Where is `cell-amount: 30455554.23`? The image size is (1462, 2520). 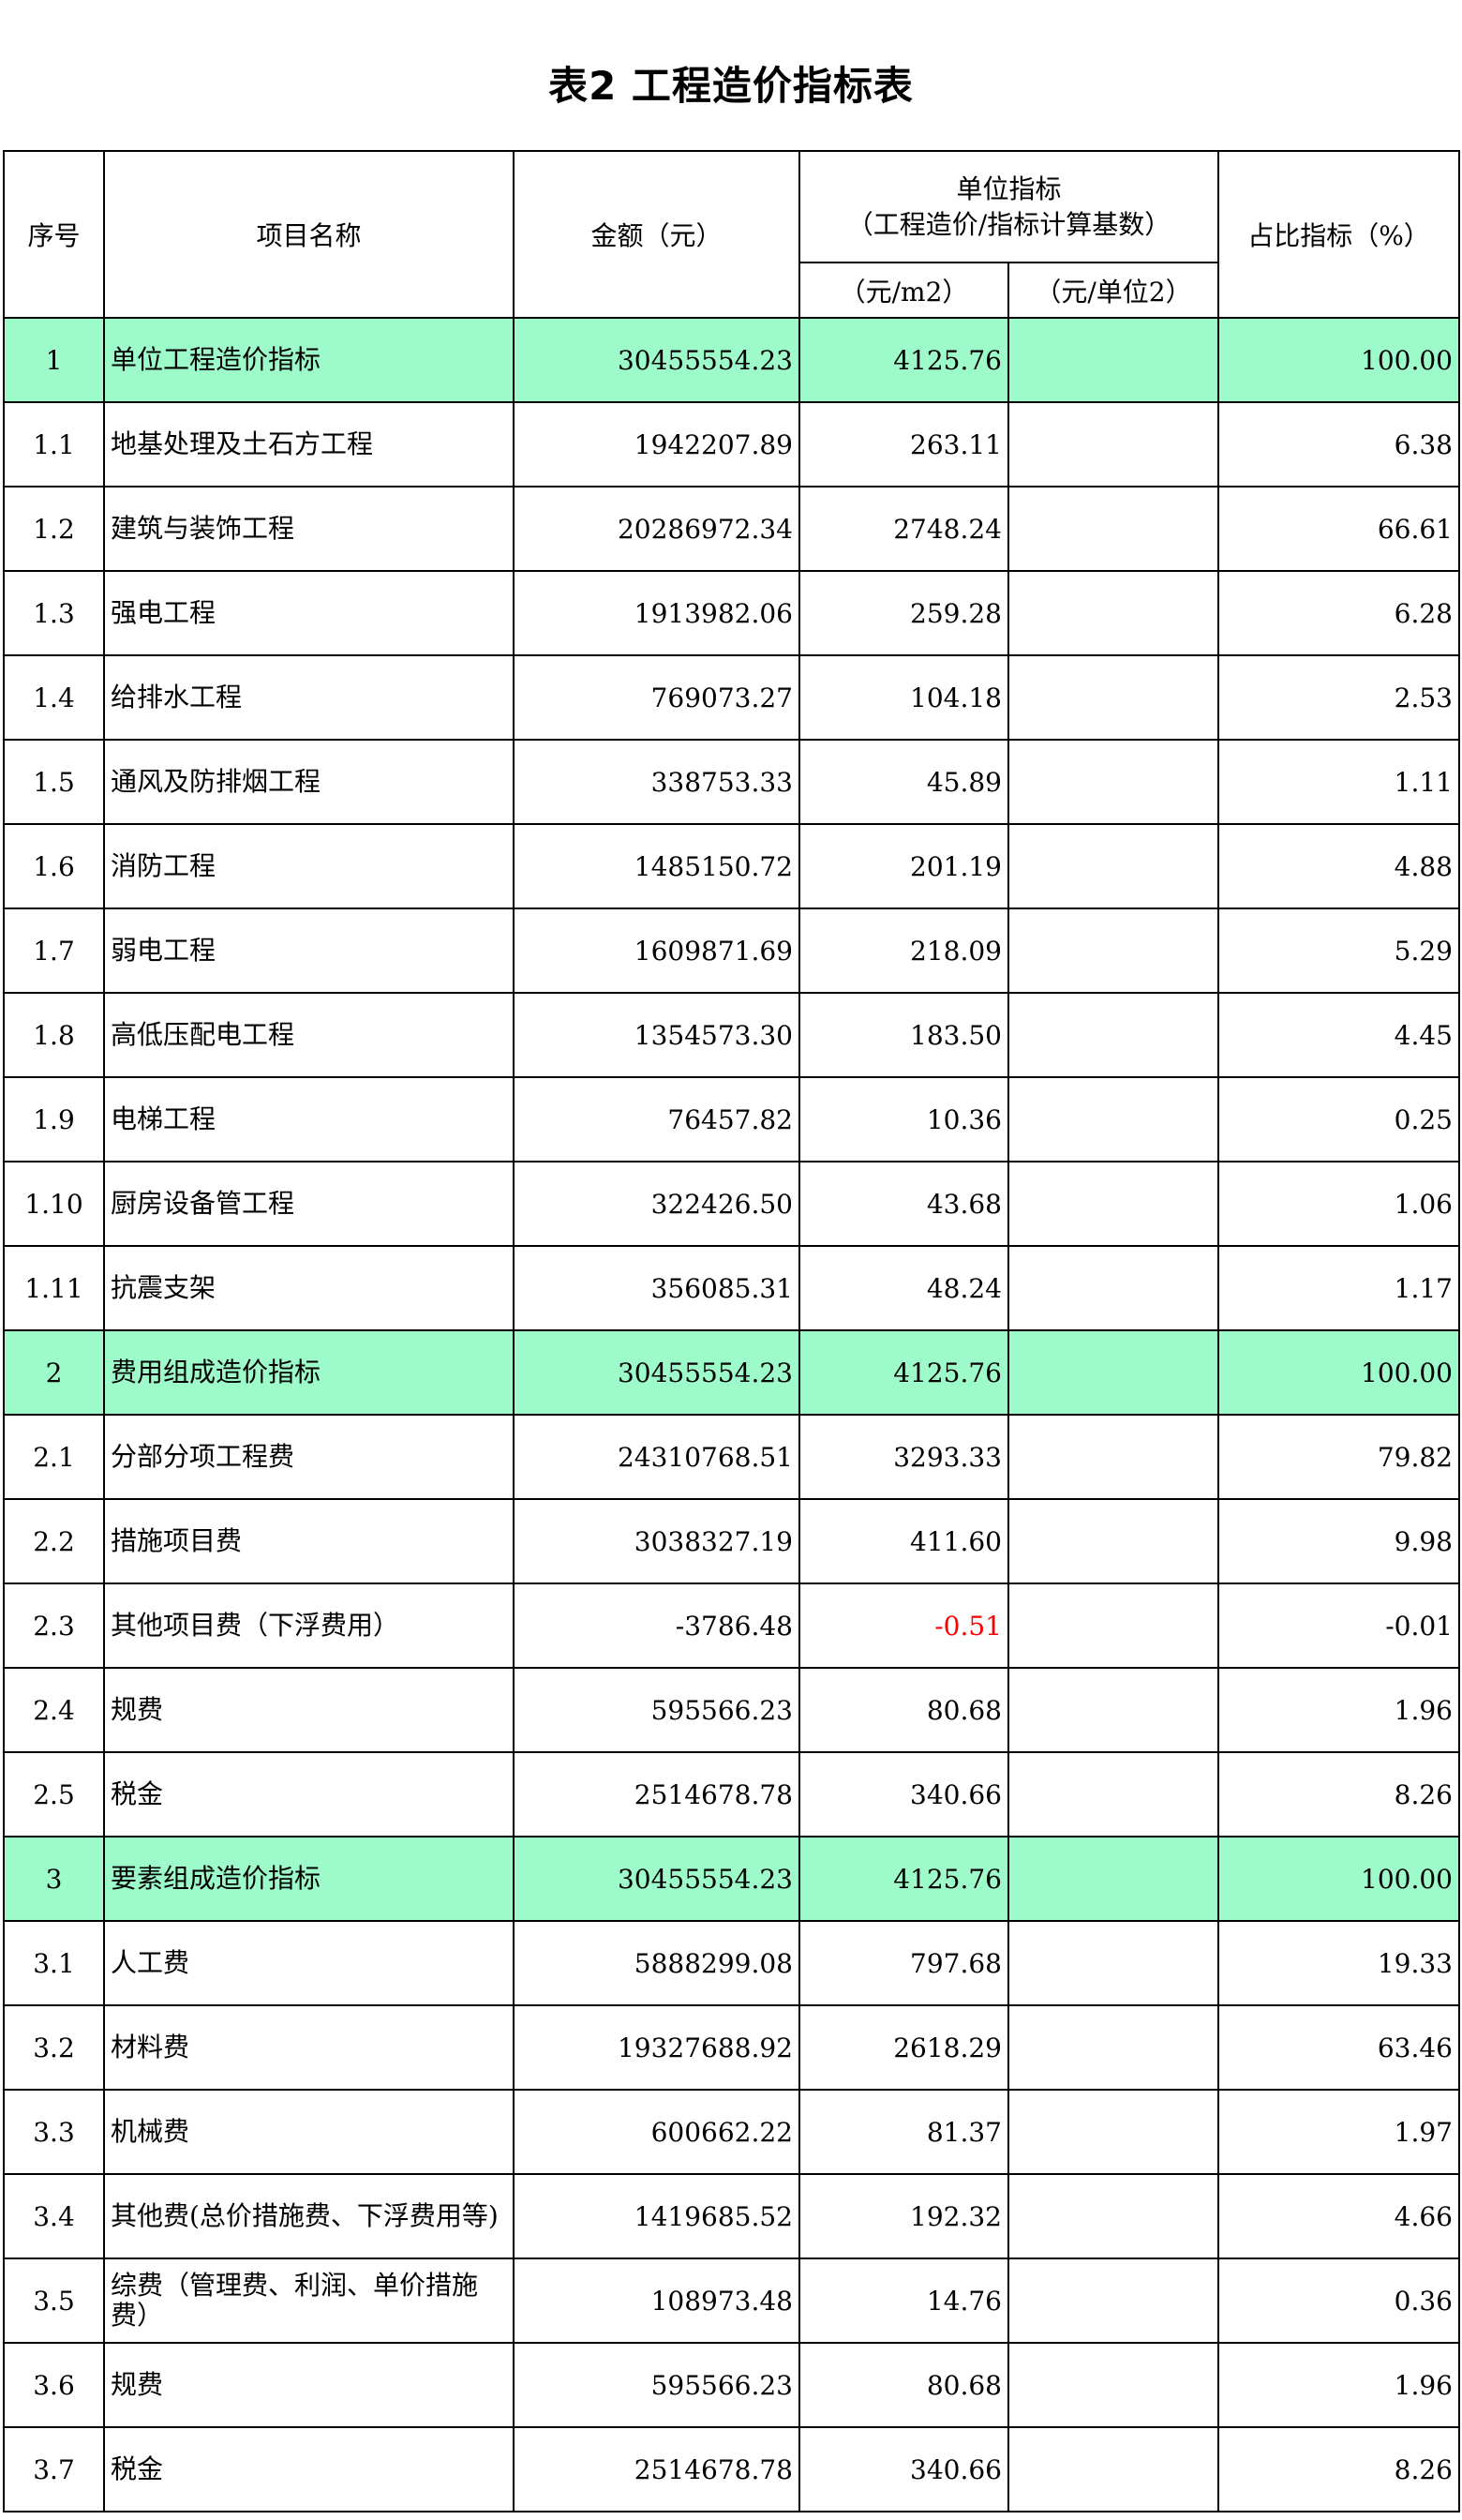
cell-amount: 30455554.23 is located at coordinates (656, 360).